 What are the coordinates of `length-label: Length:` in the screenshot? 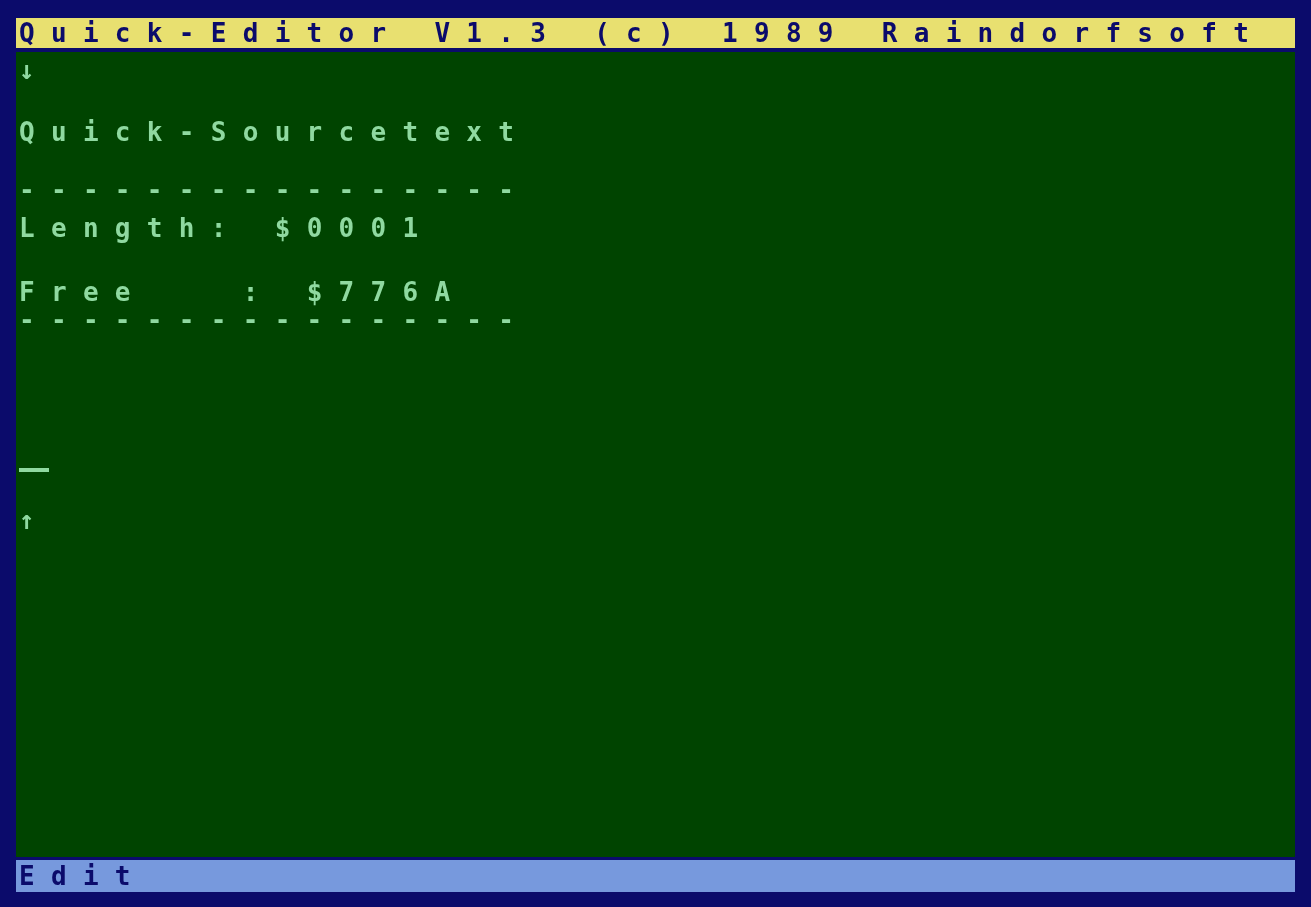 It's located at (131, 228).